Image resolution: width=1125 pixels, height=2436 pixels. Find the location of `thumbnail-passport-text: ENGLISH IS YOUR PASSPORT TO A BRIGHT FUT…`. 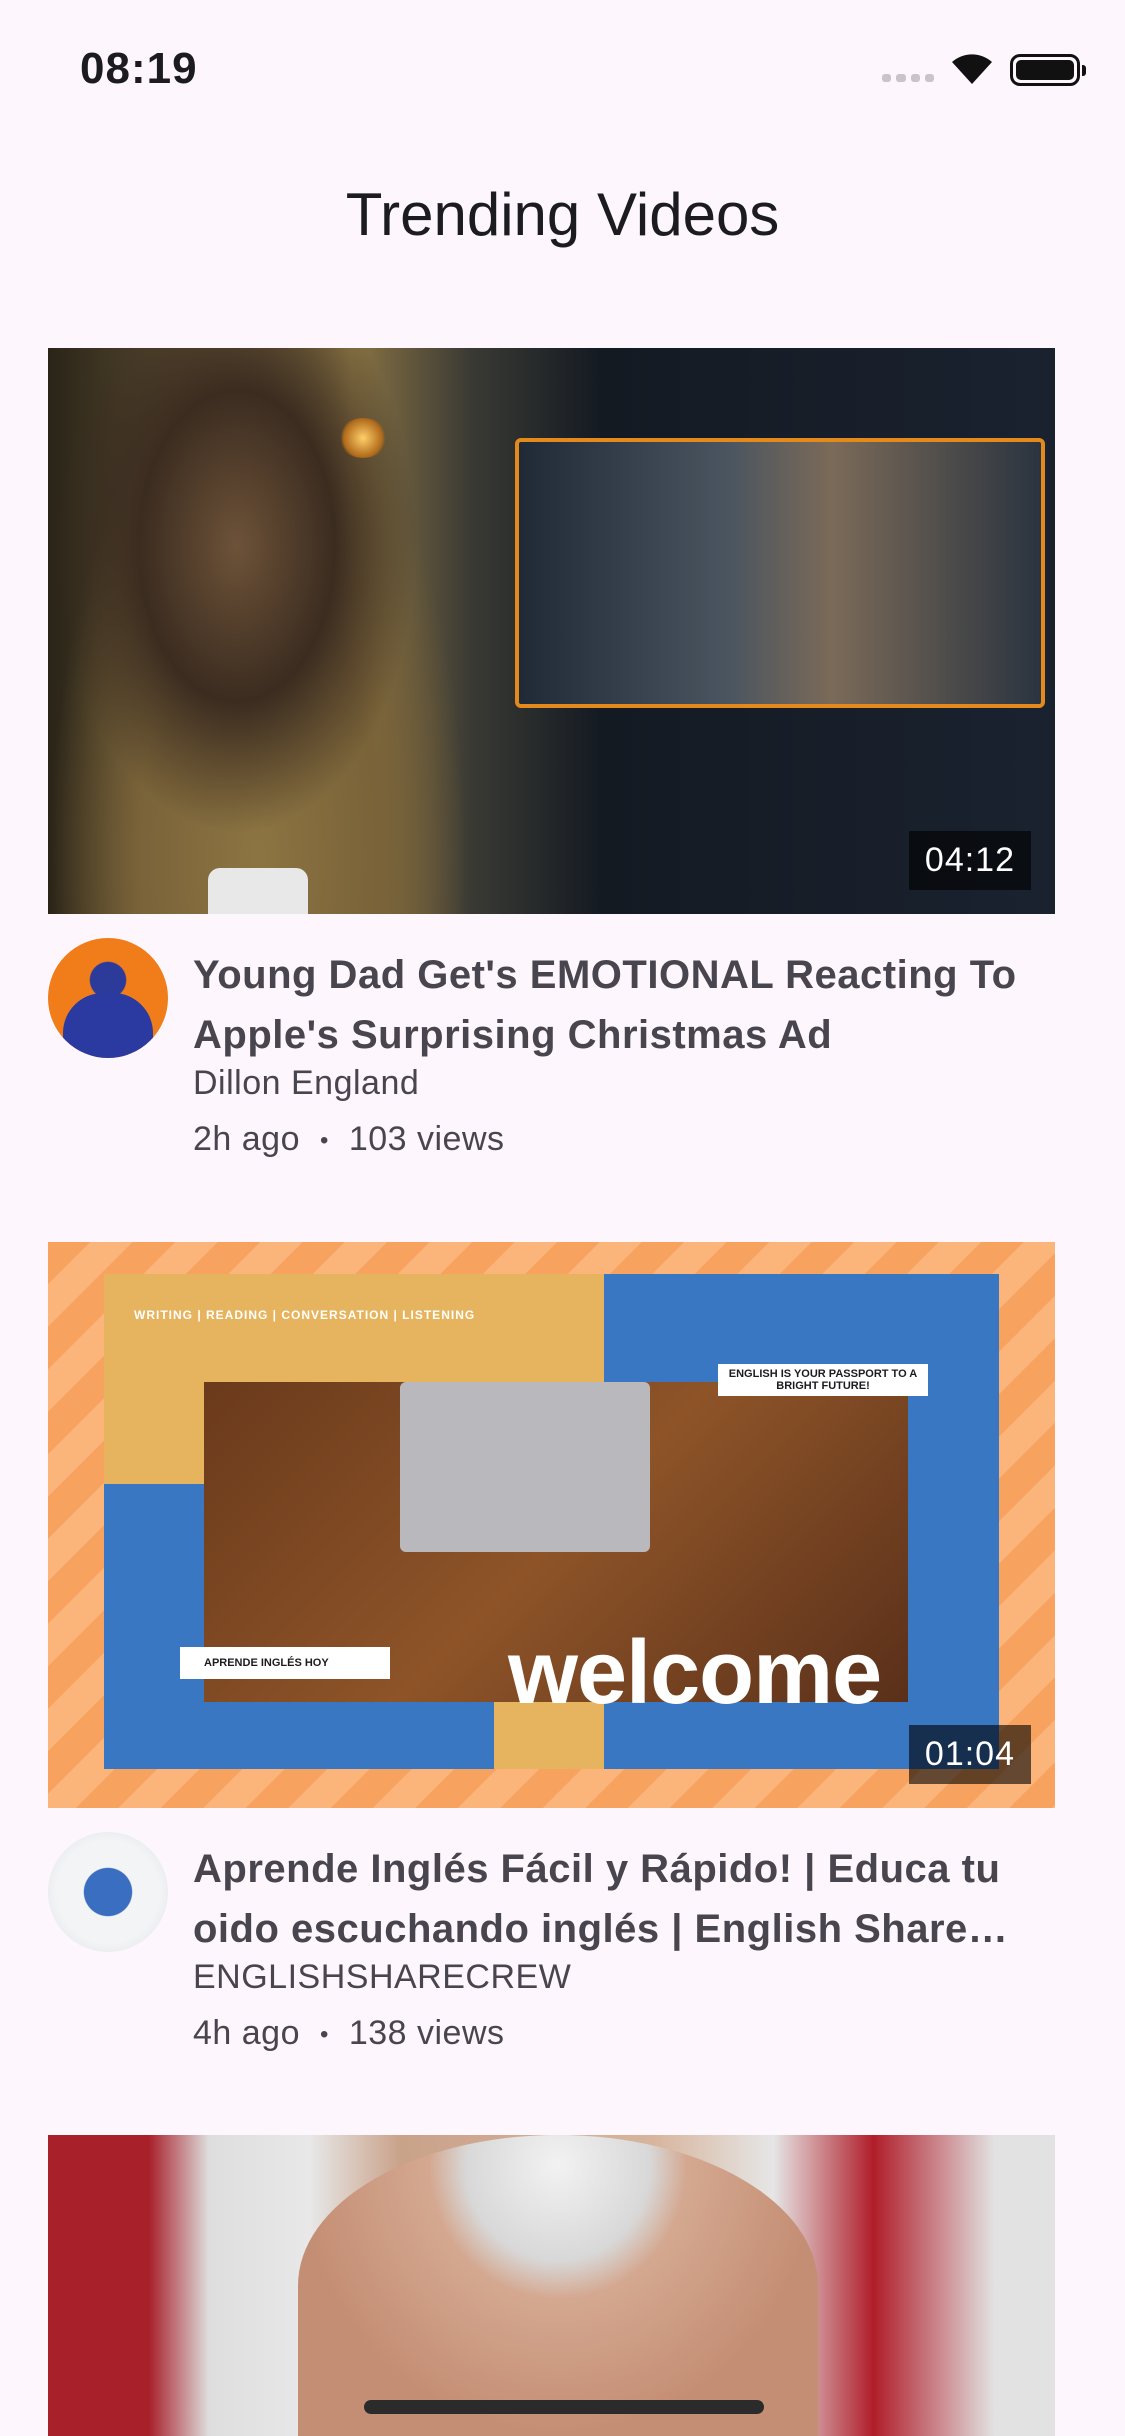

thumbnail-passport-text: ENGLISH IS YOUR PASSPORT TO A BRIGHT FUT… is located at coordinates (823, 1380).